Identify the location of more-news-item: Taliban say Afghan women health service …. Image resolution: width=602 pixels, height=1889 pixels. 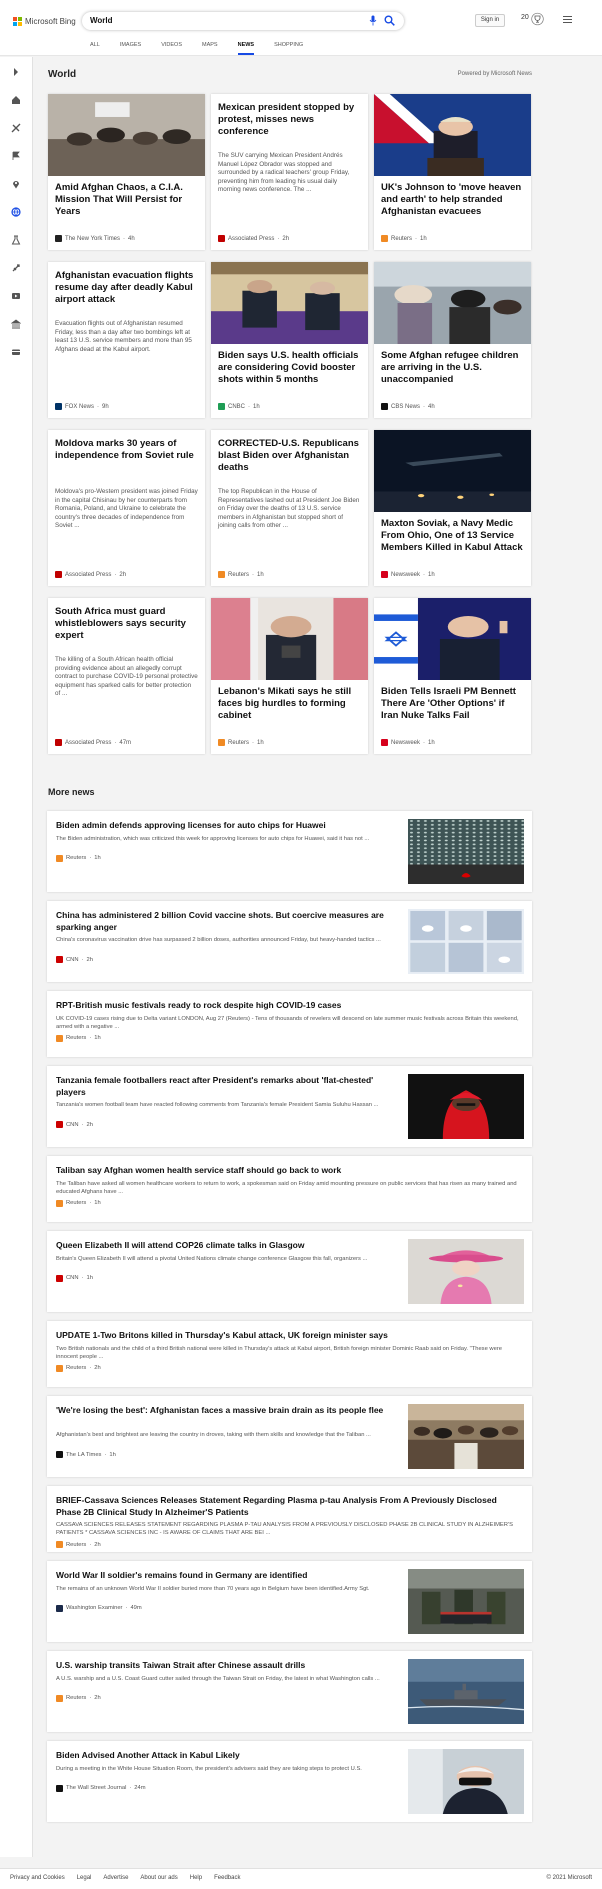
(289, 1189).